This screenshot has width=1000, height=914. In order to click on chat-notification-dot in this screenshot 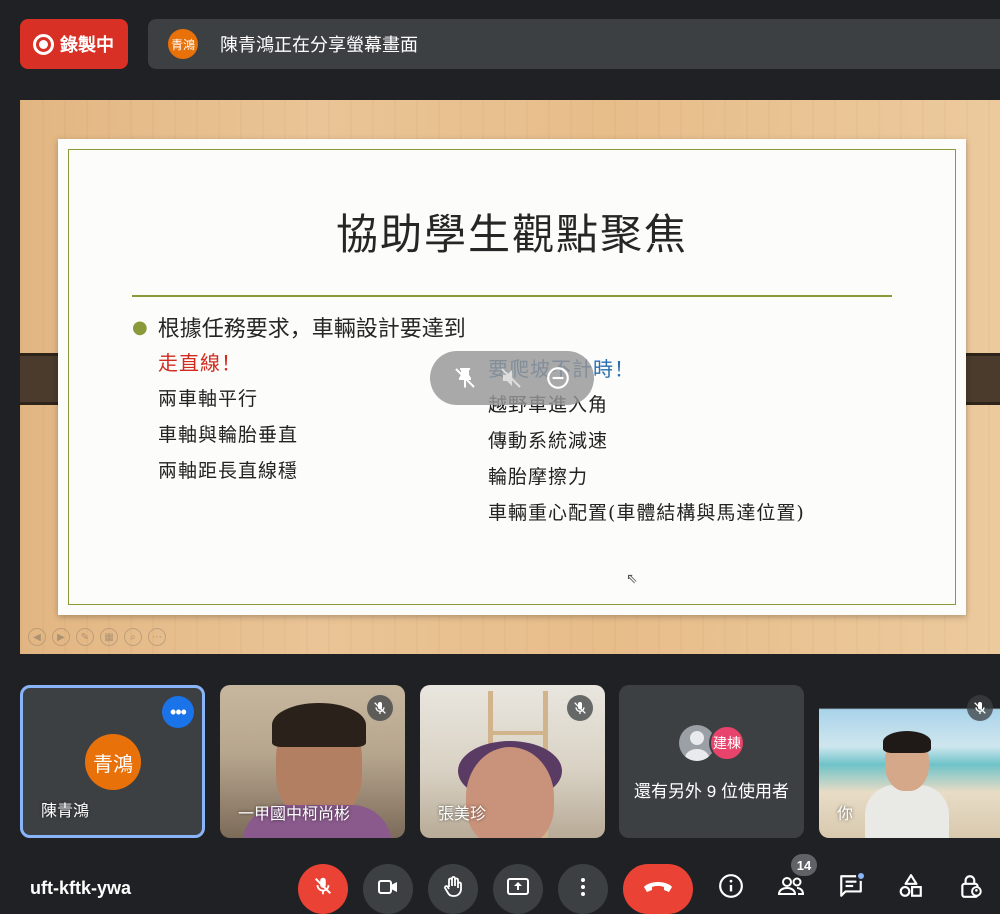, I will do `click(861, 876)`.